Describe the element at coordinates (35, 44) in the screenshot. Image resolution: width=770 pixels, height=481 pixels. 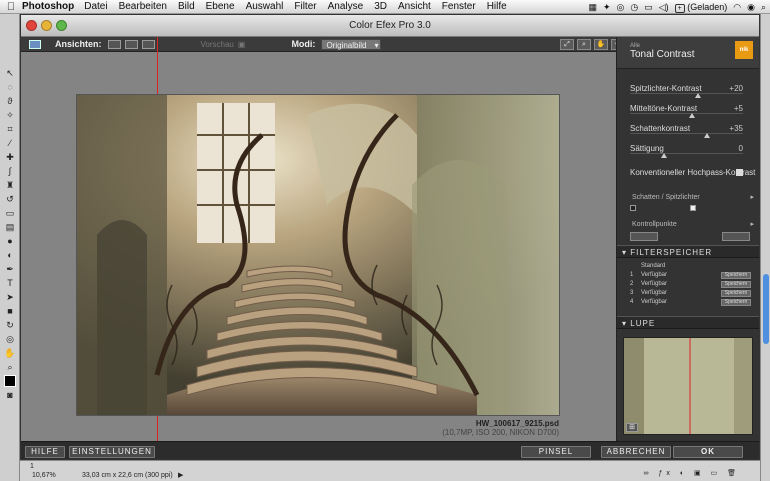
I see `single-view-button` at that location.